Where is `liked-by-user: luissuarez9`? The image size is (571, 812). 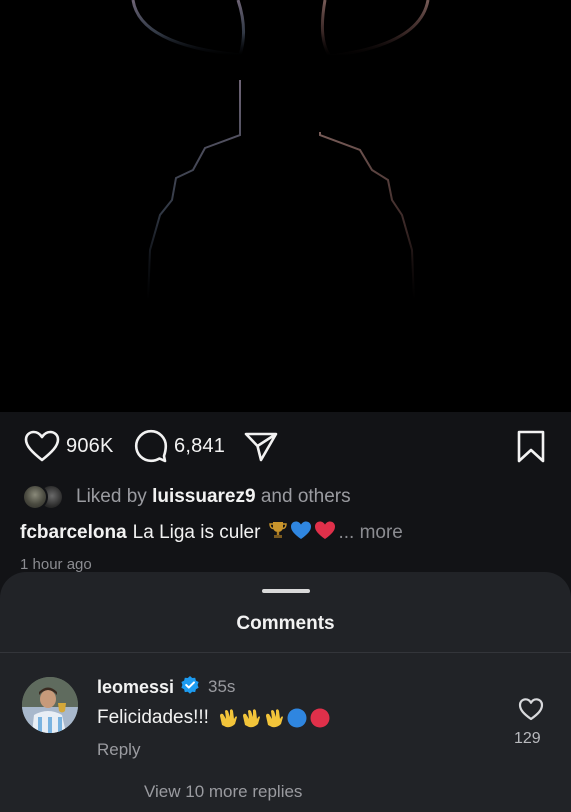 liked-by-user: luissuarez9 is located at coordinates (204, 496).